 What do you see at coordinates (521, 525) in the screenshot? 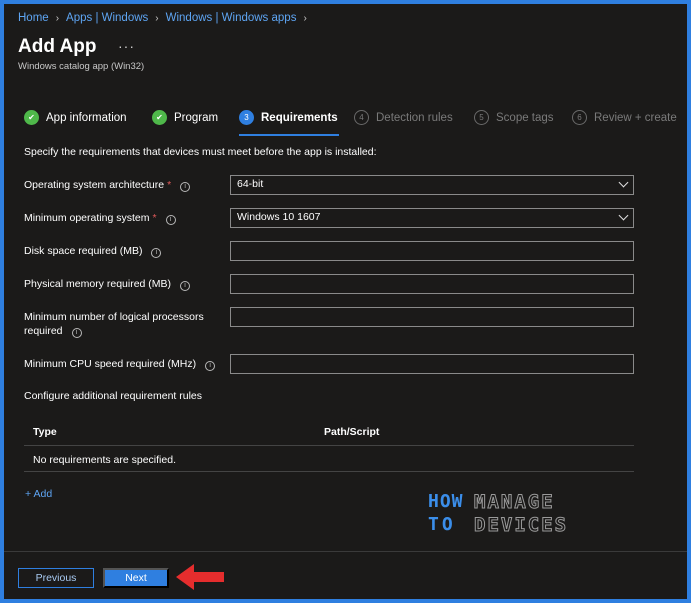
I see `logo-devices: DEVICES` at bounding box center [521, 525].